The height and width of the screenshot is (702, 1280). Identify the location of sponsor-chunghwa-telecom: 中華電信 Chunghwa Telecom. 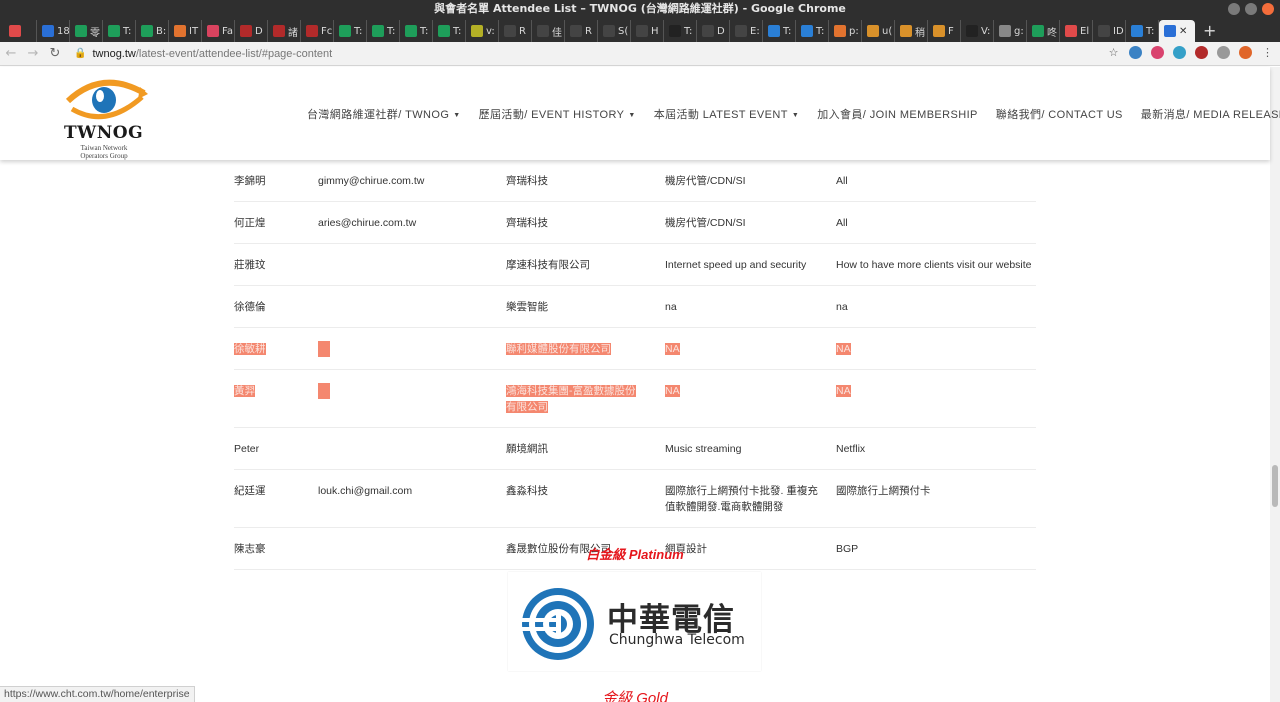
(634, 621).